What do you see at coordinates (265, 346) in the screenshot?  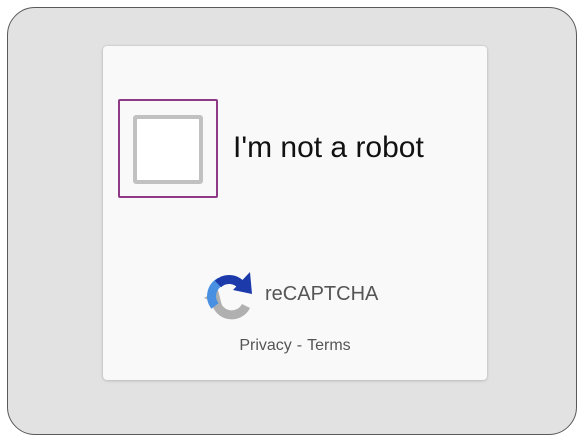 I see `privacy-link: Privacy` at bounding box center [265, 346].